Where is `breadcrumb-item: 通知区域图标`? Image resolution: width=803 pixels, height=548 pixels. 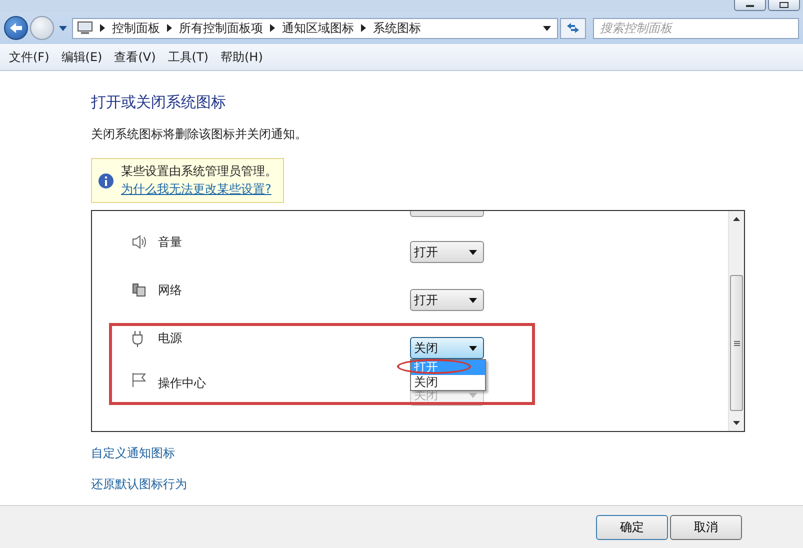
breadcrumb-item: 通知区域图标 is located at coordinates (318, 28).